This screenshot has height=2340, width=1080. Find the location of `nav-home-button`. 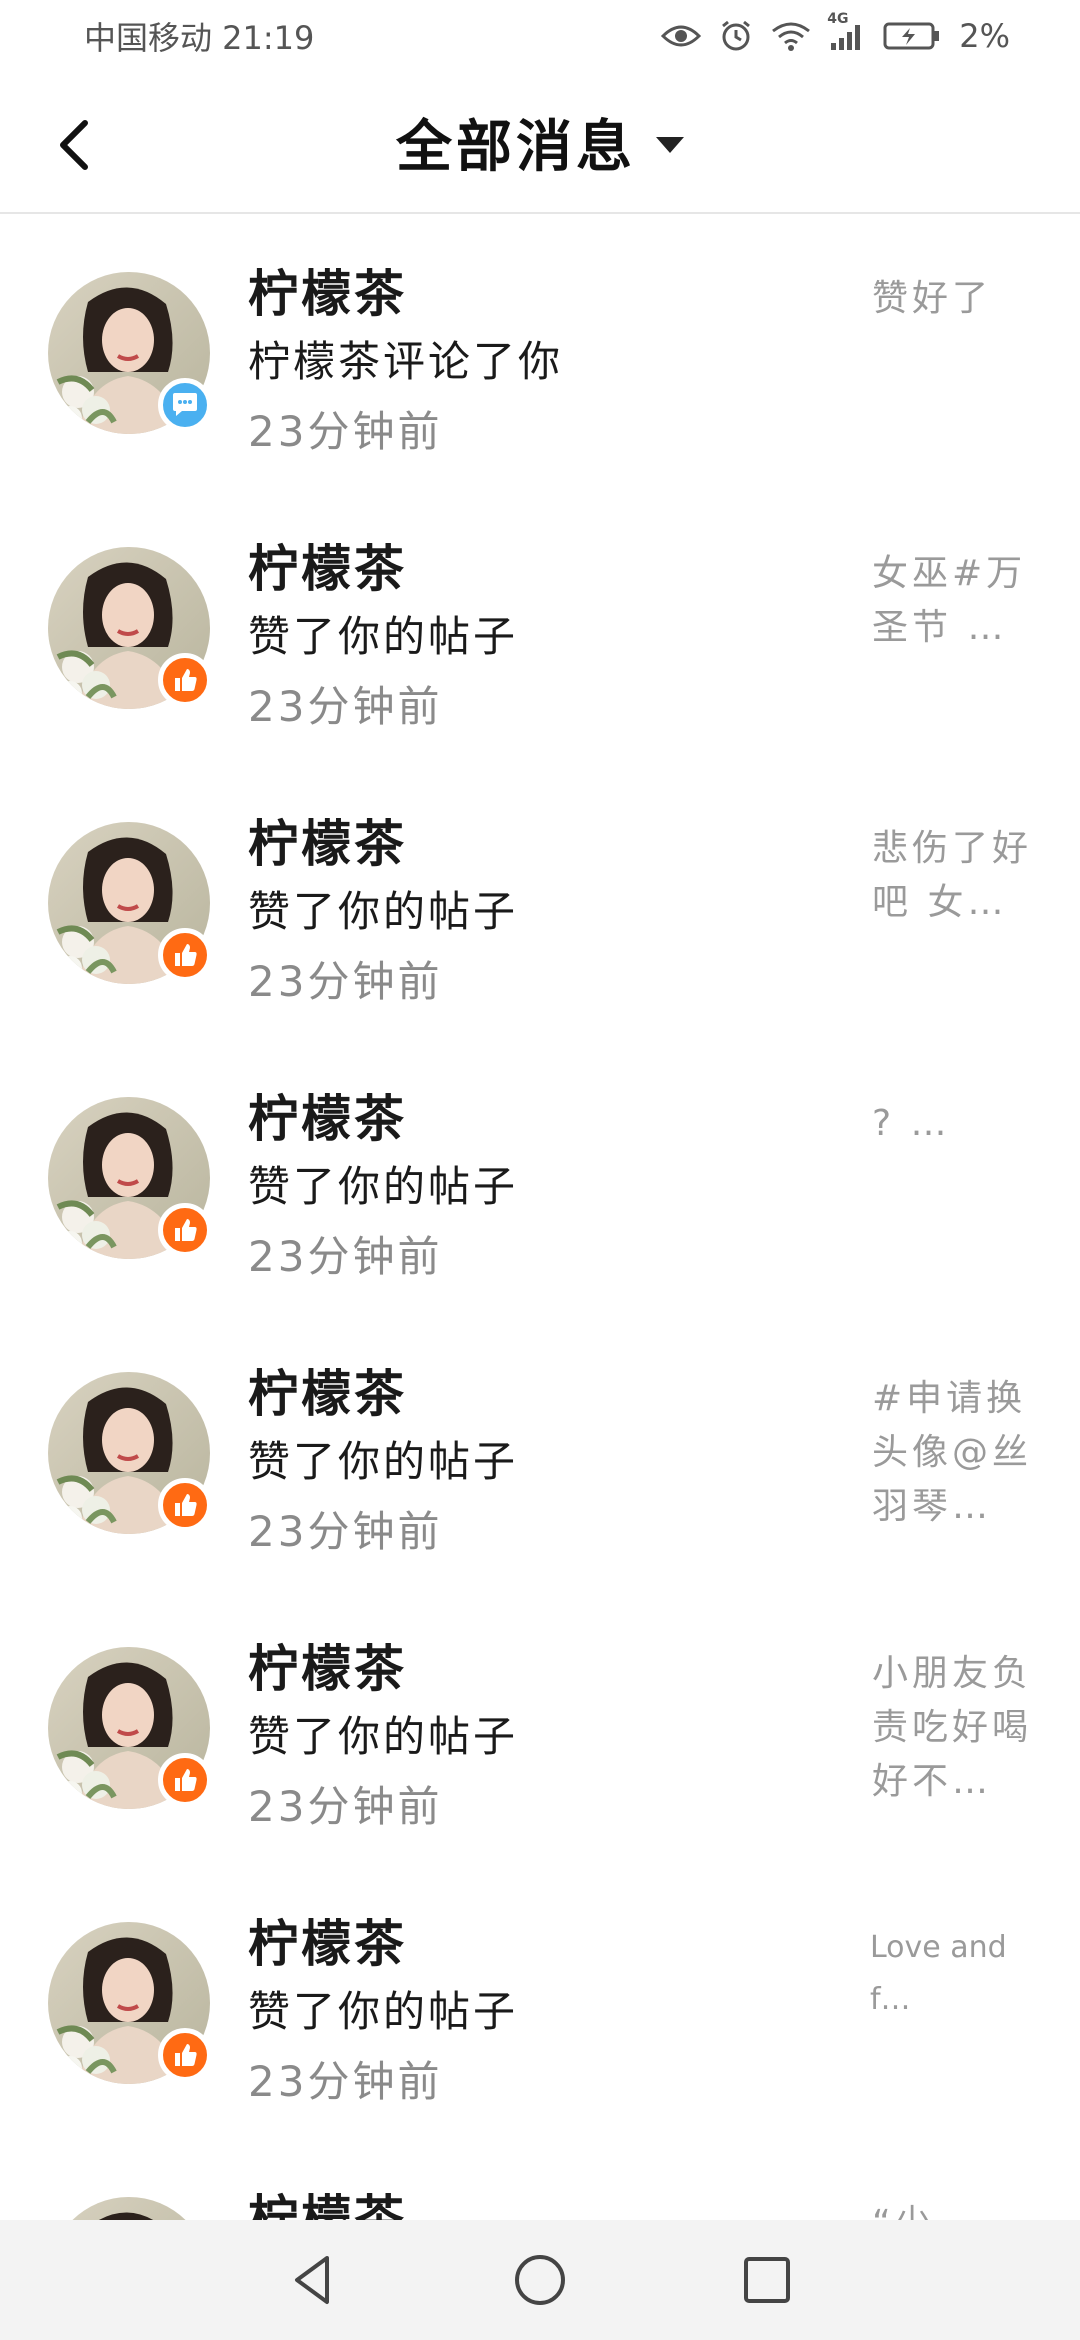

nav-home-button is located at coordinates (540, 2280).